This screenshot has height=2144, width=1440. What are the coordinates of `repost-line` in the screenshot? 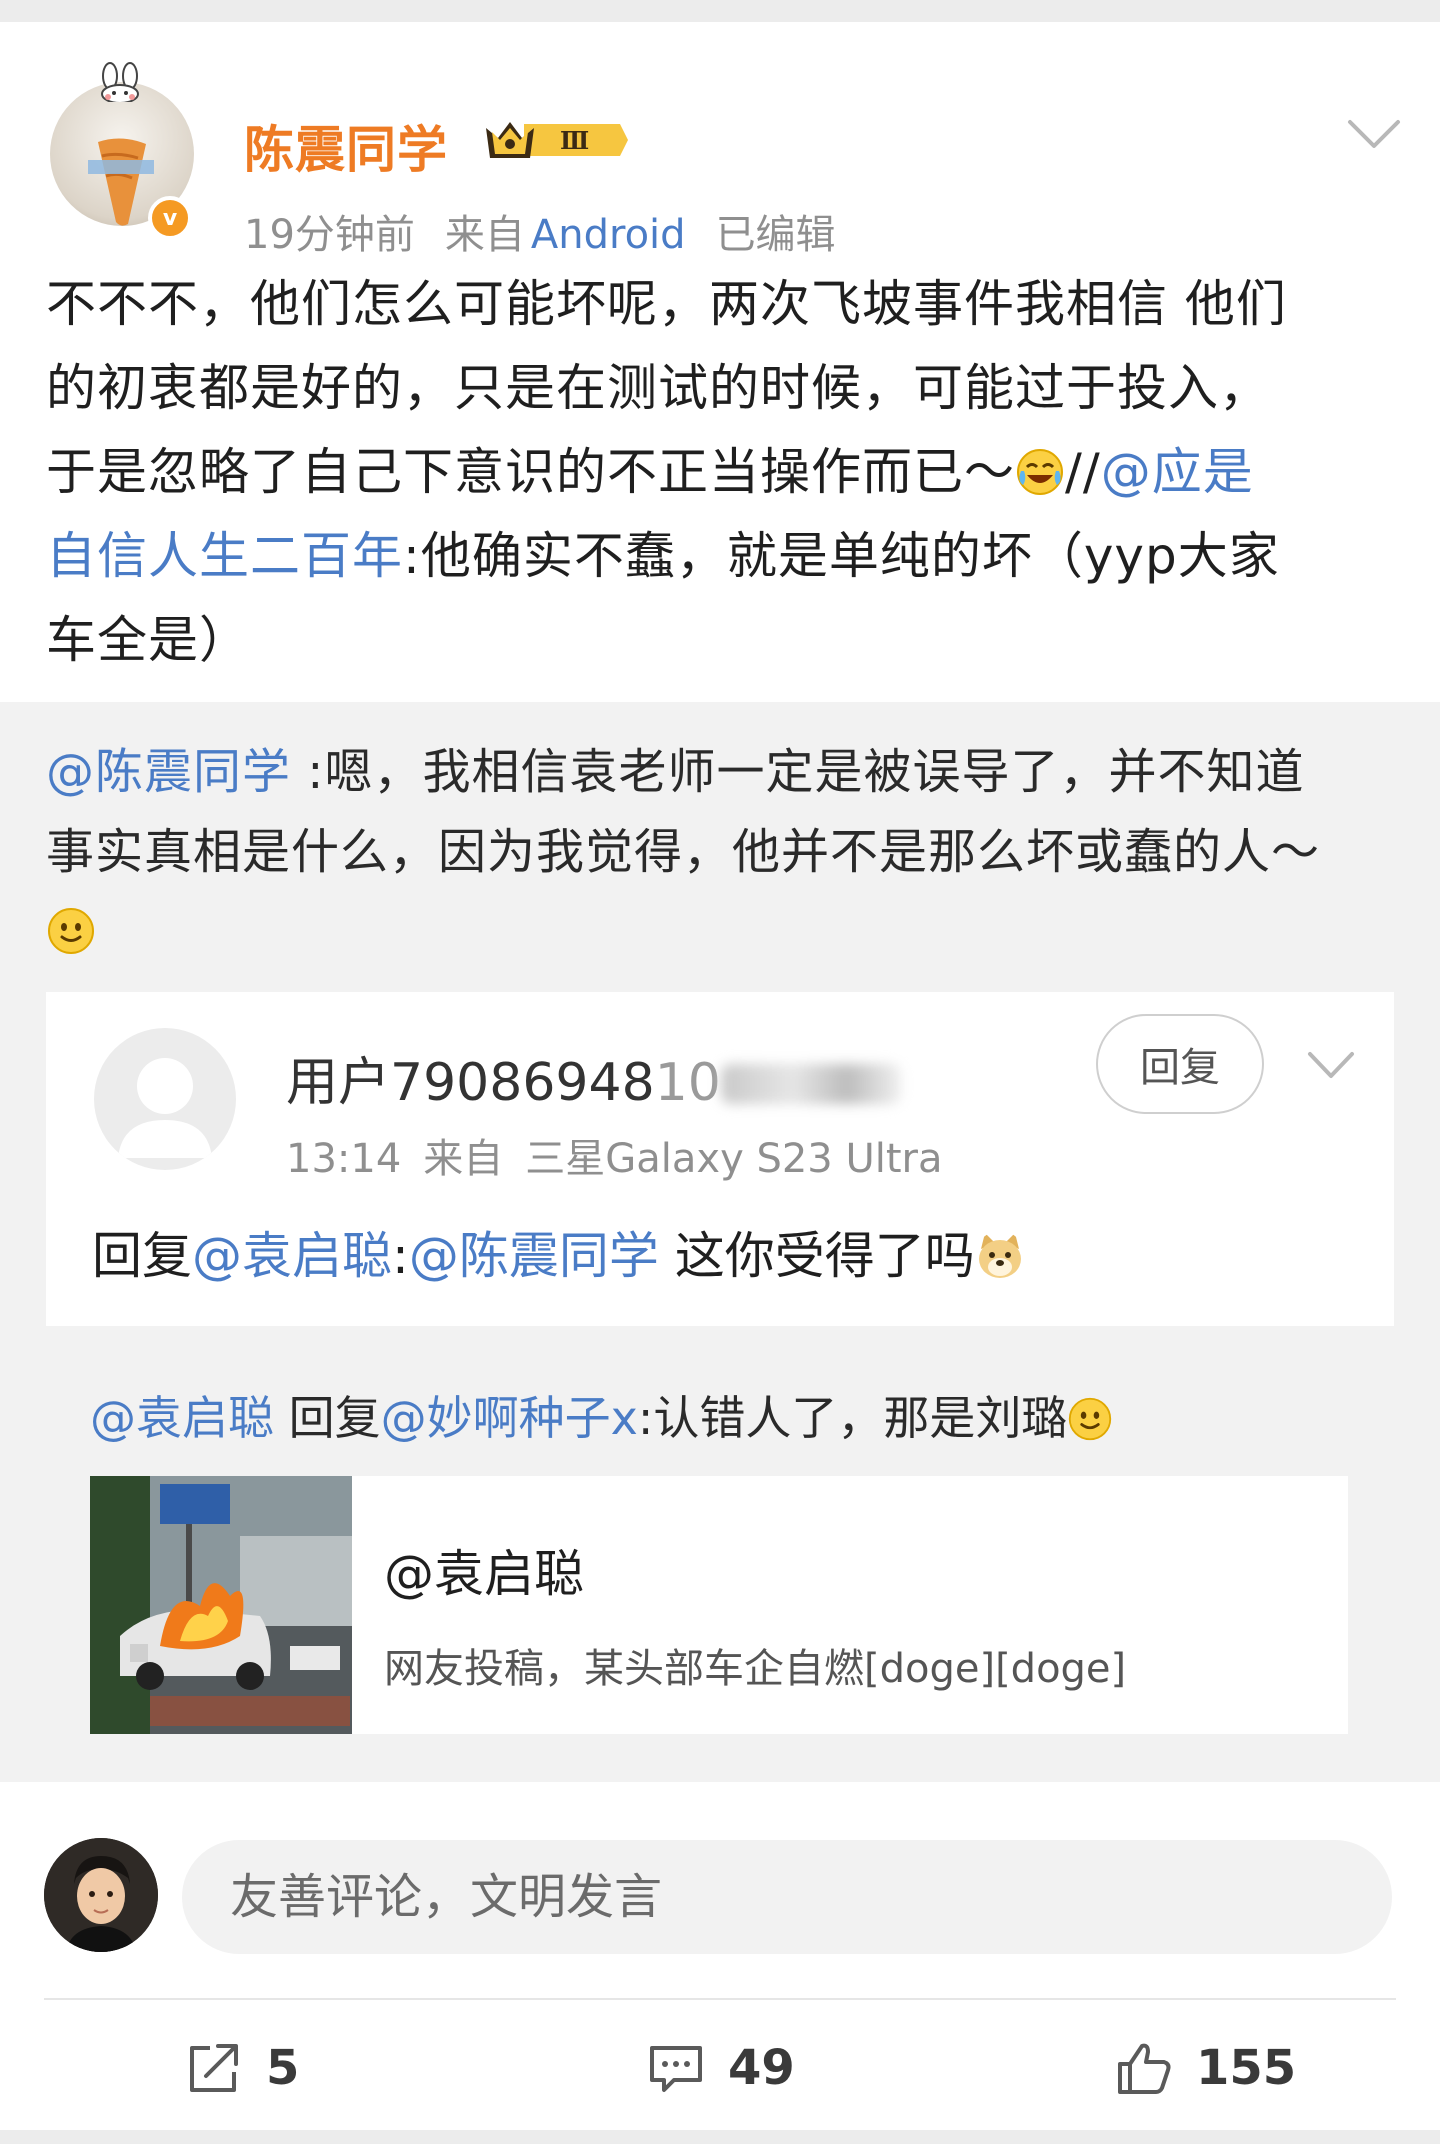 It's located at (721, 932).